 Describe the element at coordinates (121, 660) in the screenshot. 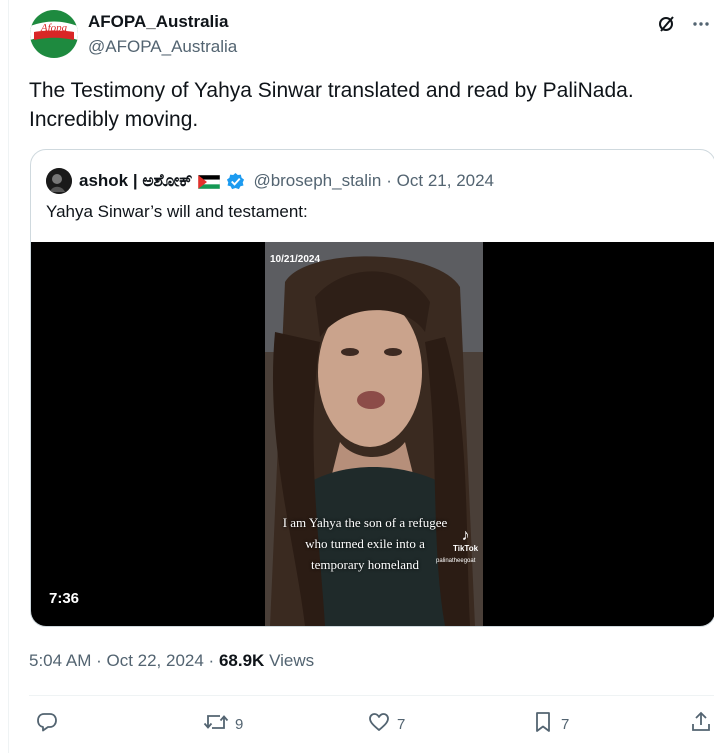

I see `tweet-timestamp: 5:04 AM · Oct 22, 2024 ·` at that location.